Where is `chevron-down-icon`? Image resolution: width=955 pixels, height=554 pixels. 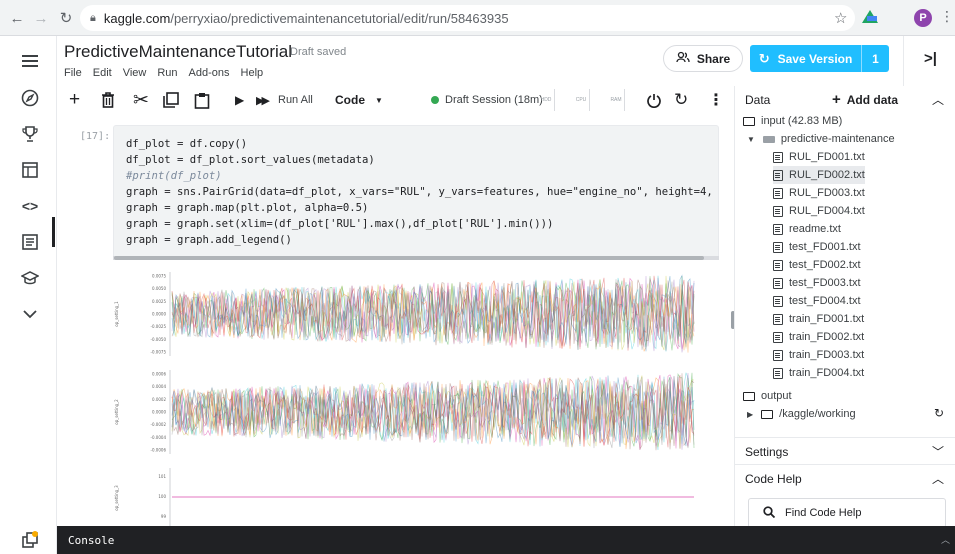 chevron-down-icon is located at coordinates (30, 314).